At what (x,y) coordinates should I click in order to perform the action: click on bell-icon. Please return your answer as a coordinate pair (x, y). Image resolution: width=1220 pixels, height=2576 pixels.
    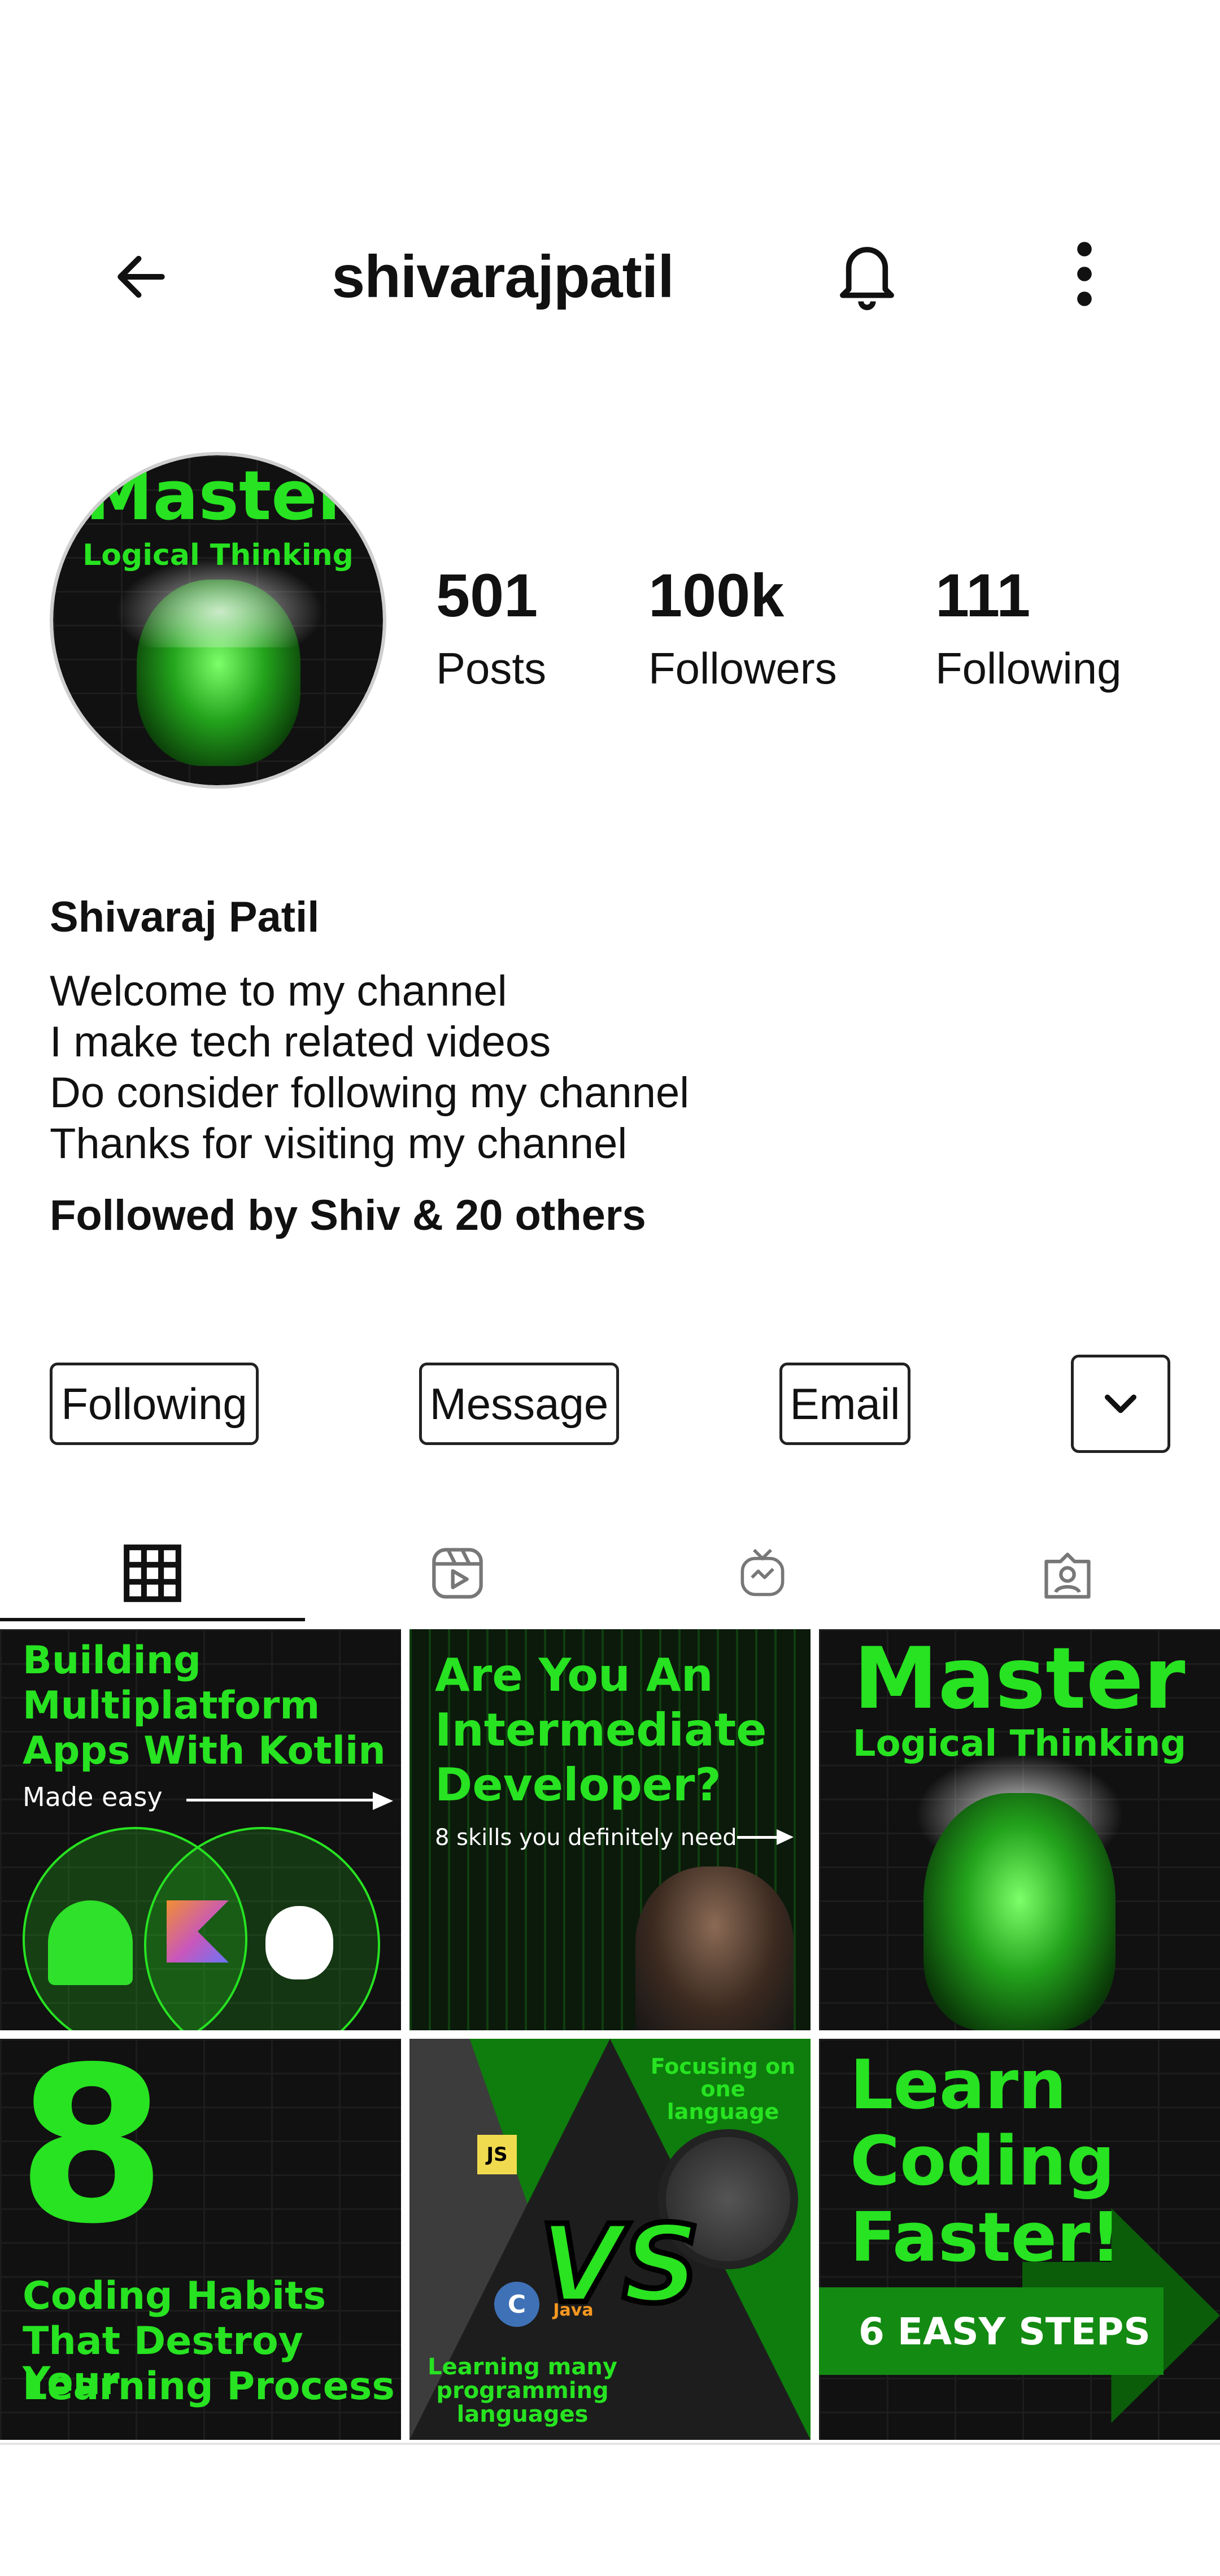
    Looking at the image, I should click on (867, 278).